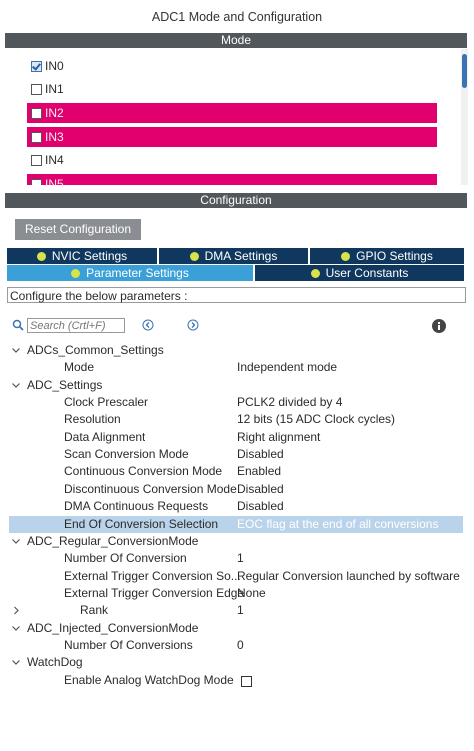  Describe the element at coordinates (350, 593) in the screenshot. I see `param-value: None` at that location.